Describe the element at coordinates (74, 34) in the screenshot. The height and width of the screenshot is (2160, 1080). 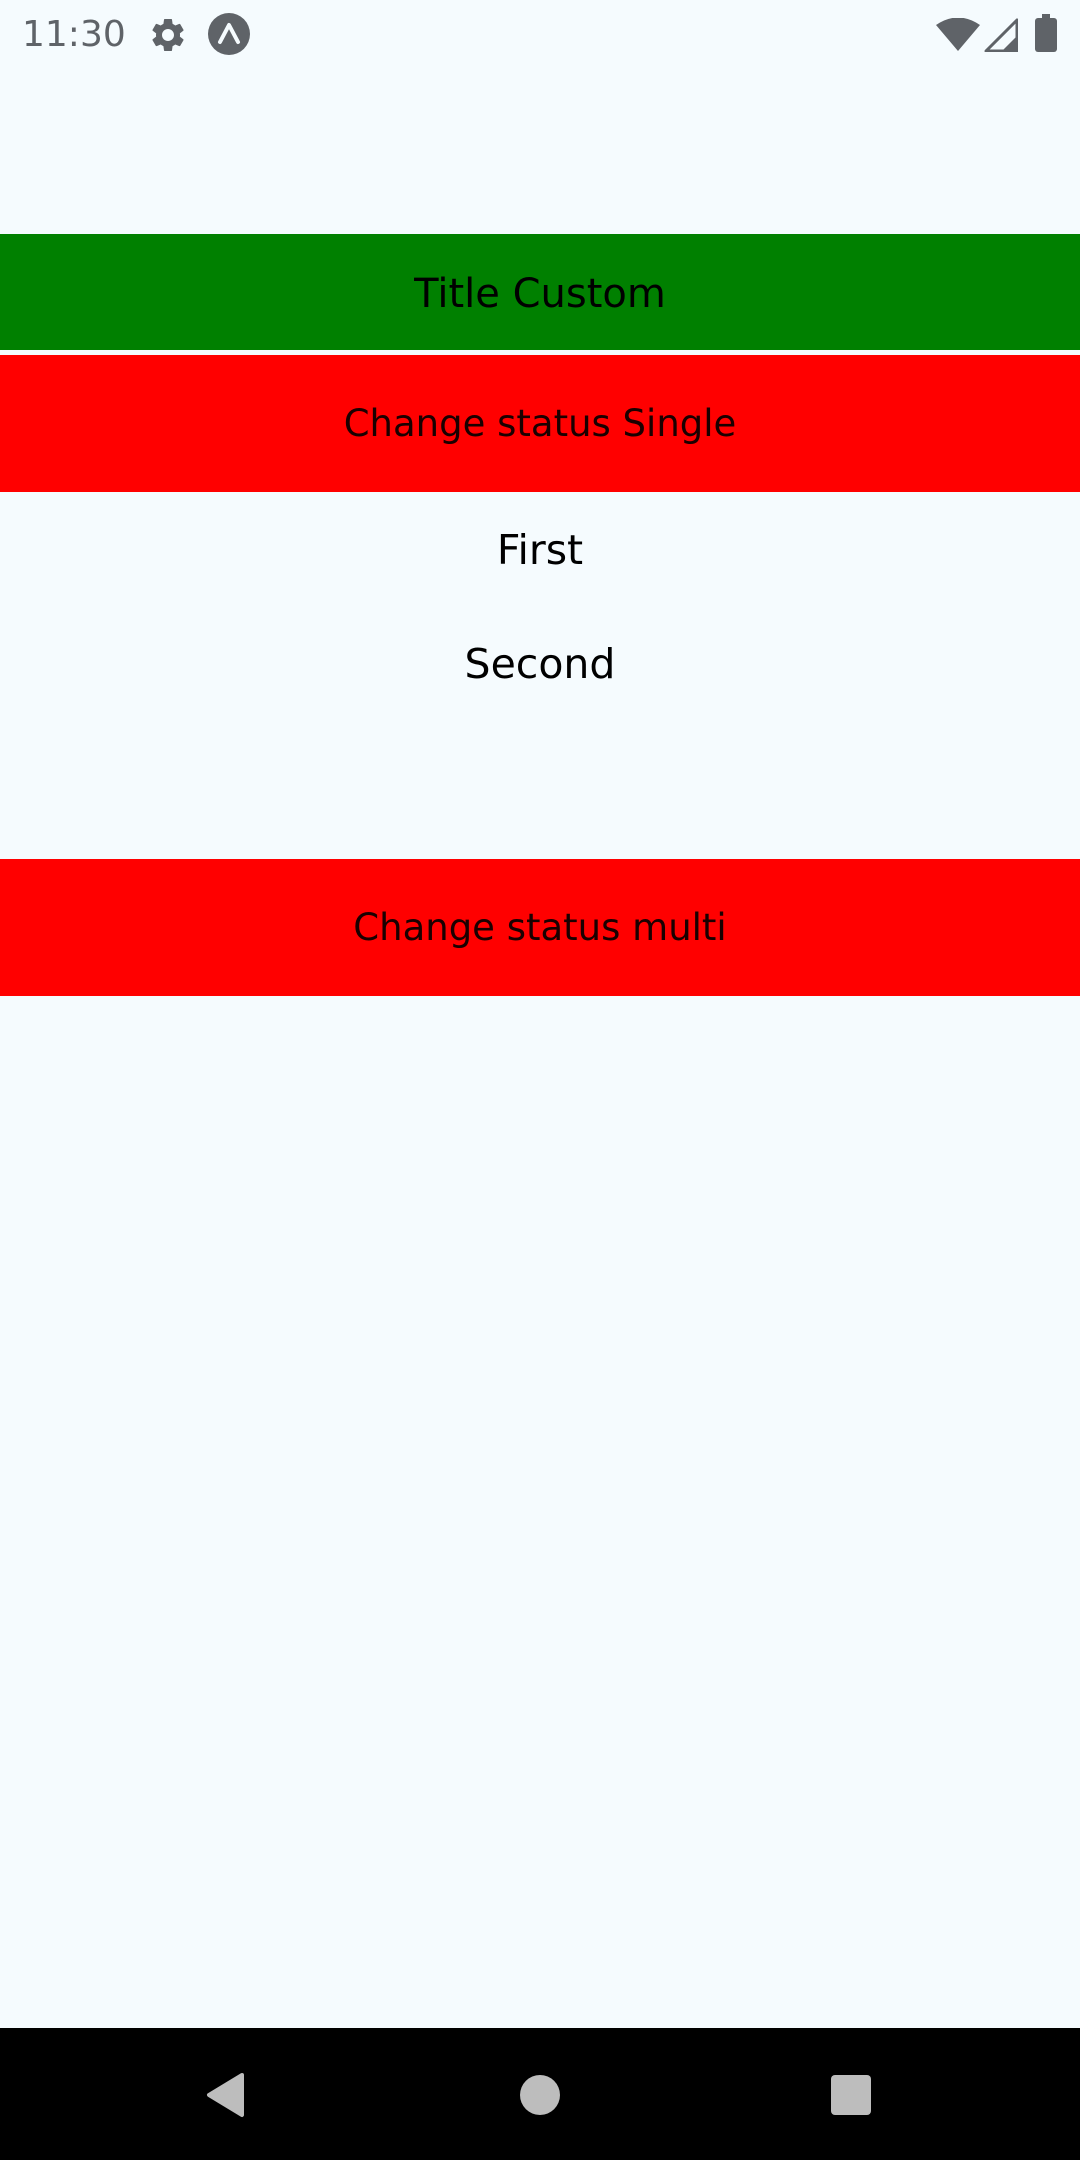
I see `status-time: 11:30` at that location.